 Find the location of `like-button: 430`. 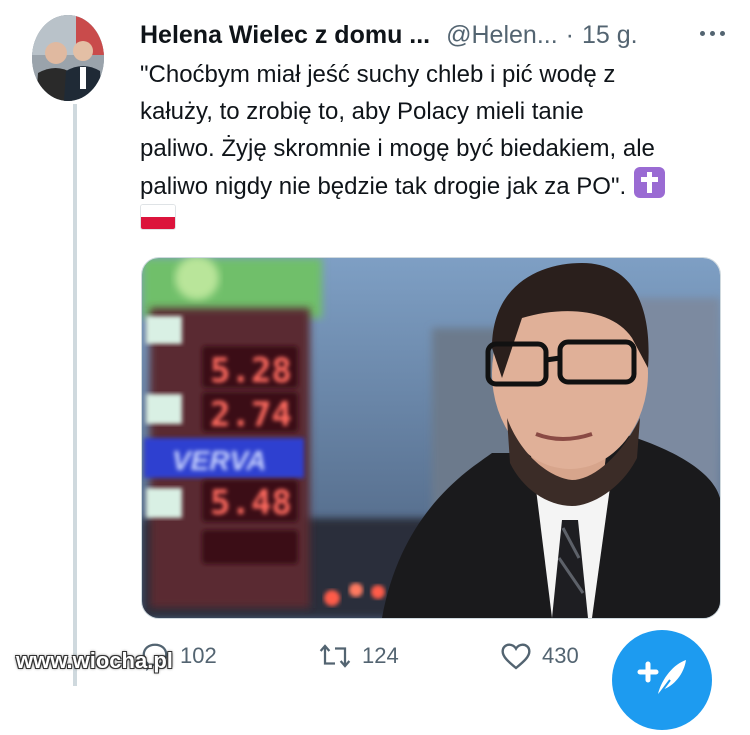

like-button: 430 is located at coordinates (539, 656).